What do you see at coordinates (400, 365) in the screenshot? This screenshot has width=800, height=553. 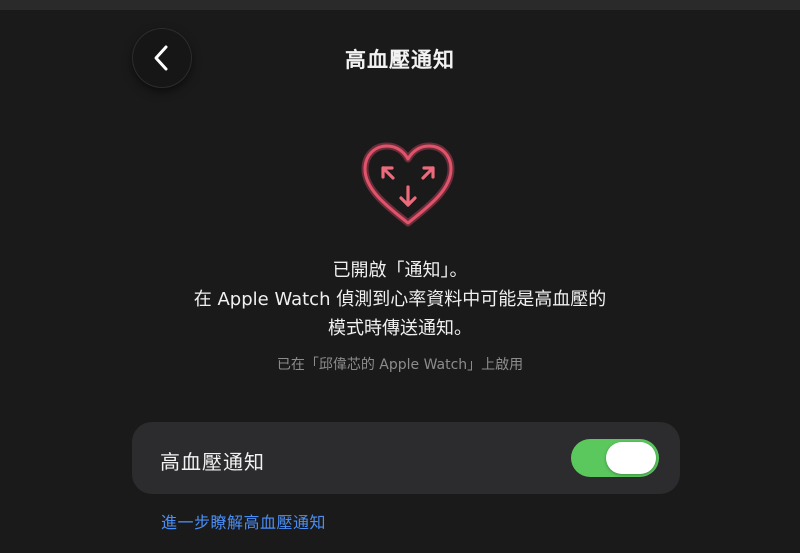 I see `enabled-on-text: 已在「邱偉芯的 Apple Watch」上啟用` at bounding box center [400, 365].